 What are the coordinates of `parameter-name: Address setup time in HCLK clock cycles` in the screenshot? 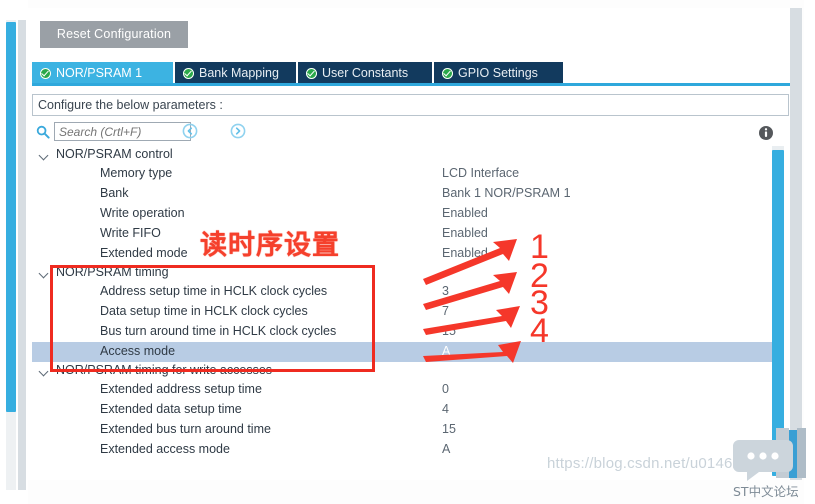 It's located at (214, 291).